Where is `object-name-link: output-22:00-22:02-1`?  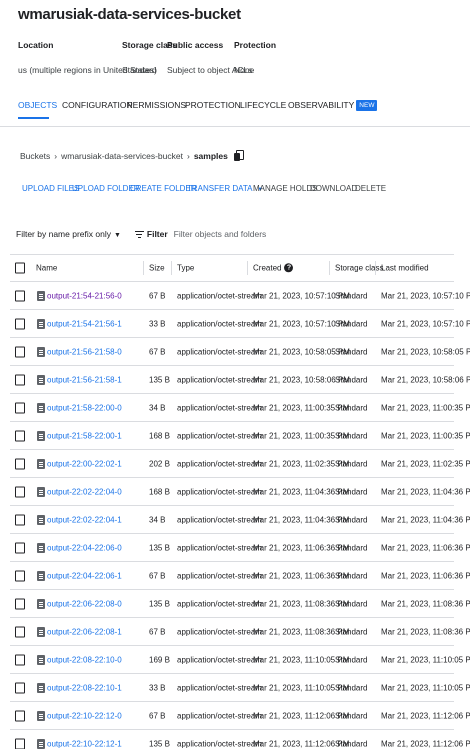 object-name-link: output-22:00-22:02-1 is located at coordinates (84, 463).